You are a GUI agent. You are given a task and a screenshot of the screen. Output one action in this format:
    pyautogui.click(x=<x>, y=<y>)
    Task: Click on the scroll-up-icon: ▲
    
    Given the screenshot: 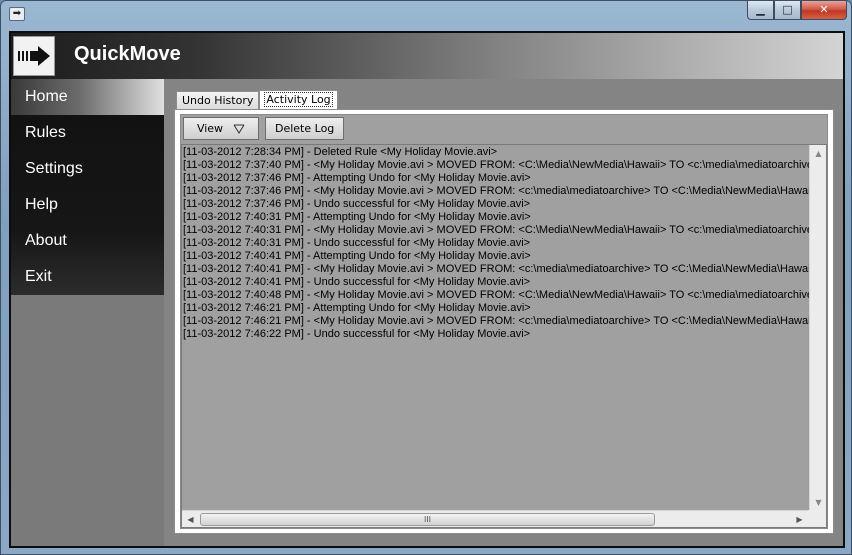 What is the action you would take?
    pyautogui.click(x=818, y=153)
    